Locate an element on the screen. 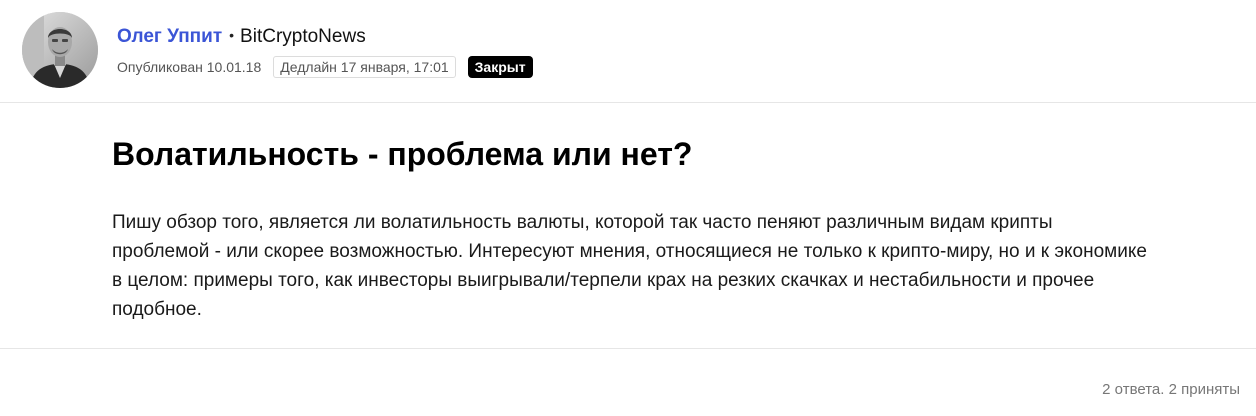 The height and width of the screenshot is (416, 1256). answers-count-link: 2 ответа. 2 приняты is located at coordinates (1171, 389).